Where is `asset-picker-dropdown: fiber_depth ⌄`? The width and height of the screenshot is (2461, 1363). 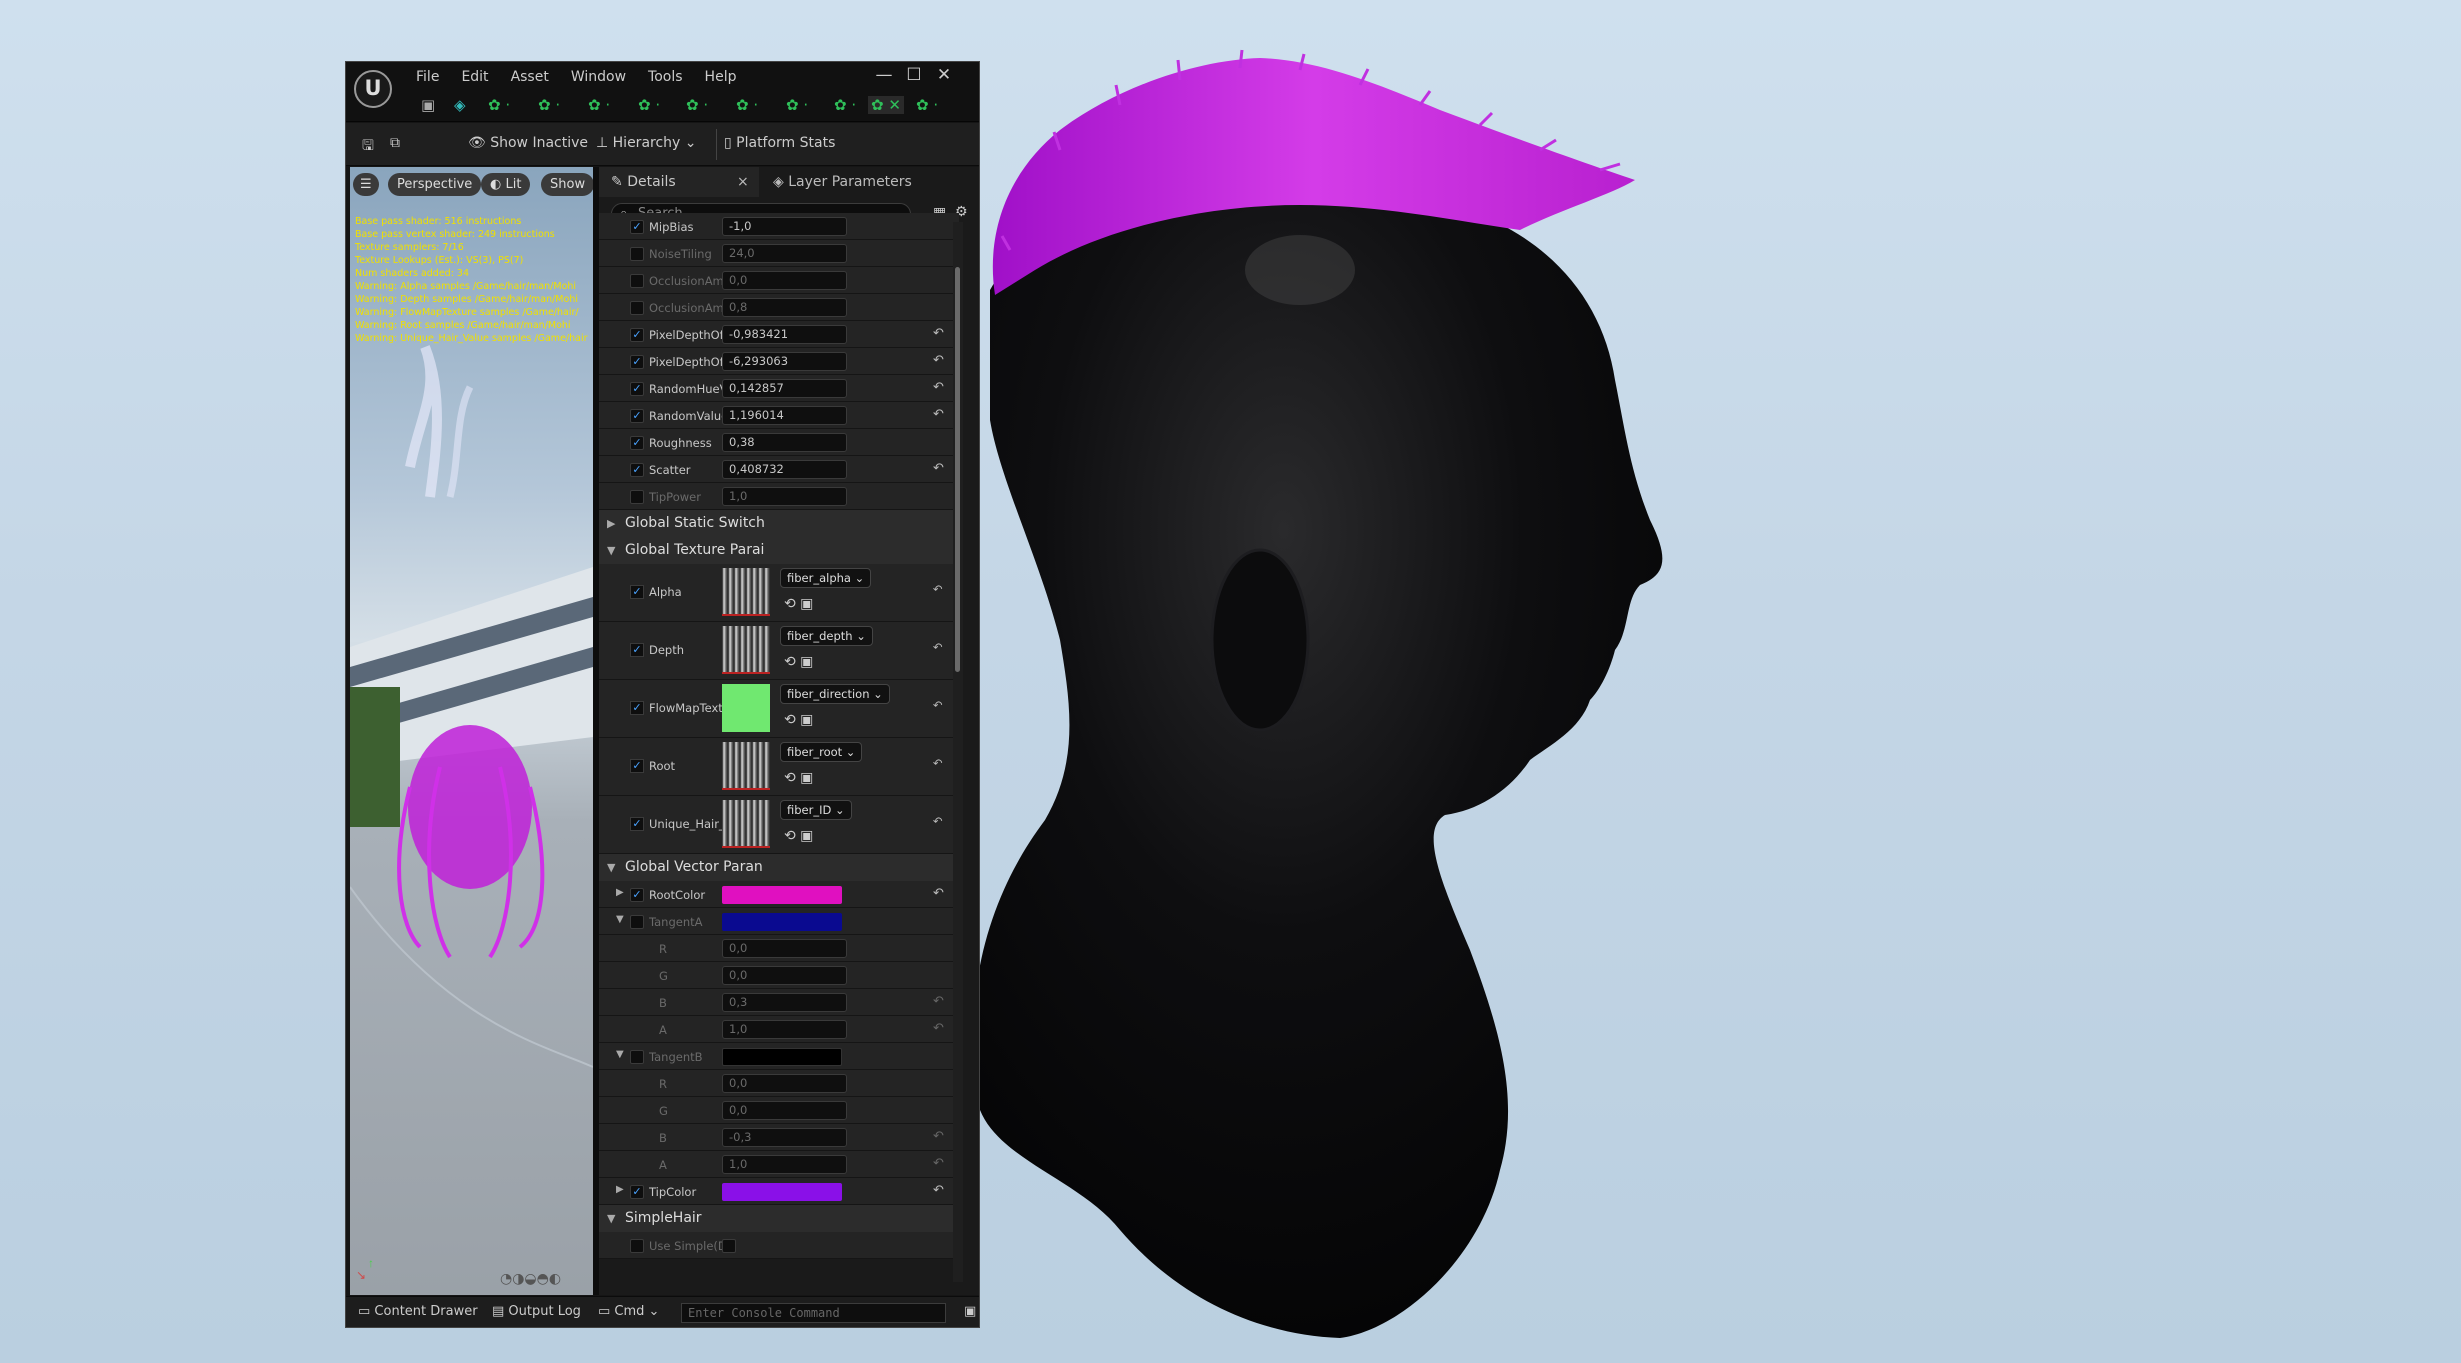
asset-picker-dropdown: fiber_depth ⌄ is located at coordinates (826, 636).